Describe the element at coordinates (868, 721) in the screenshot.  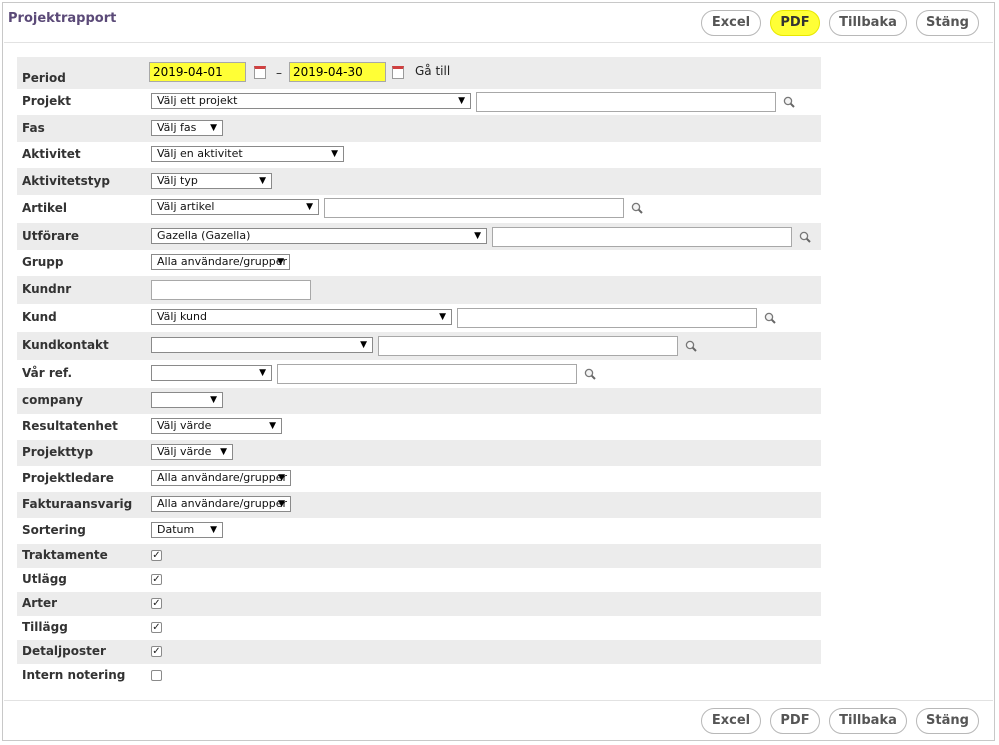
I see `back-button-bottom: Tillbaka` at that location.